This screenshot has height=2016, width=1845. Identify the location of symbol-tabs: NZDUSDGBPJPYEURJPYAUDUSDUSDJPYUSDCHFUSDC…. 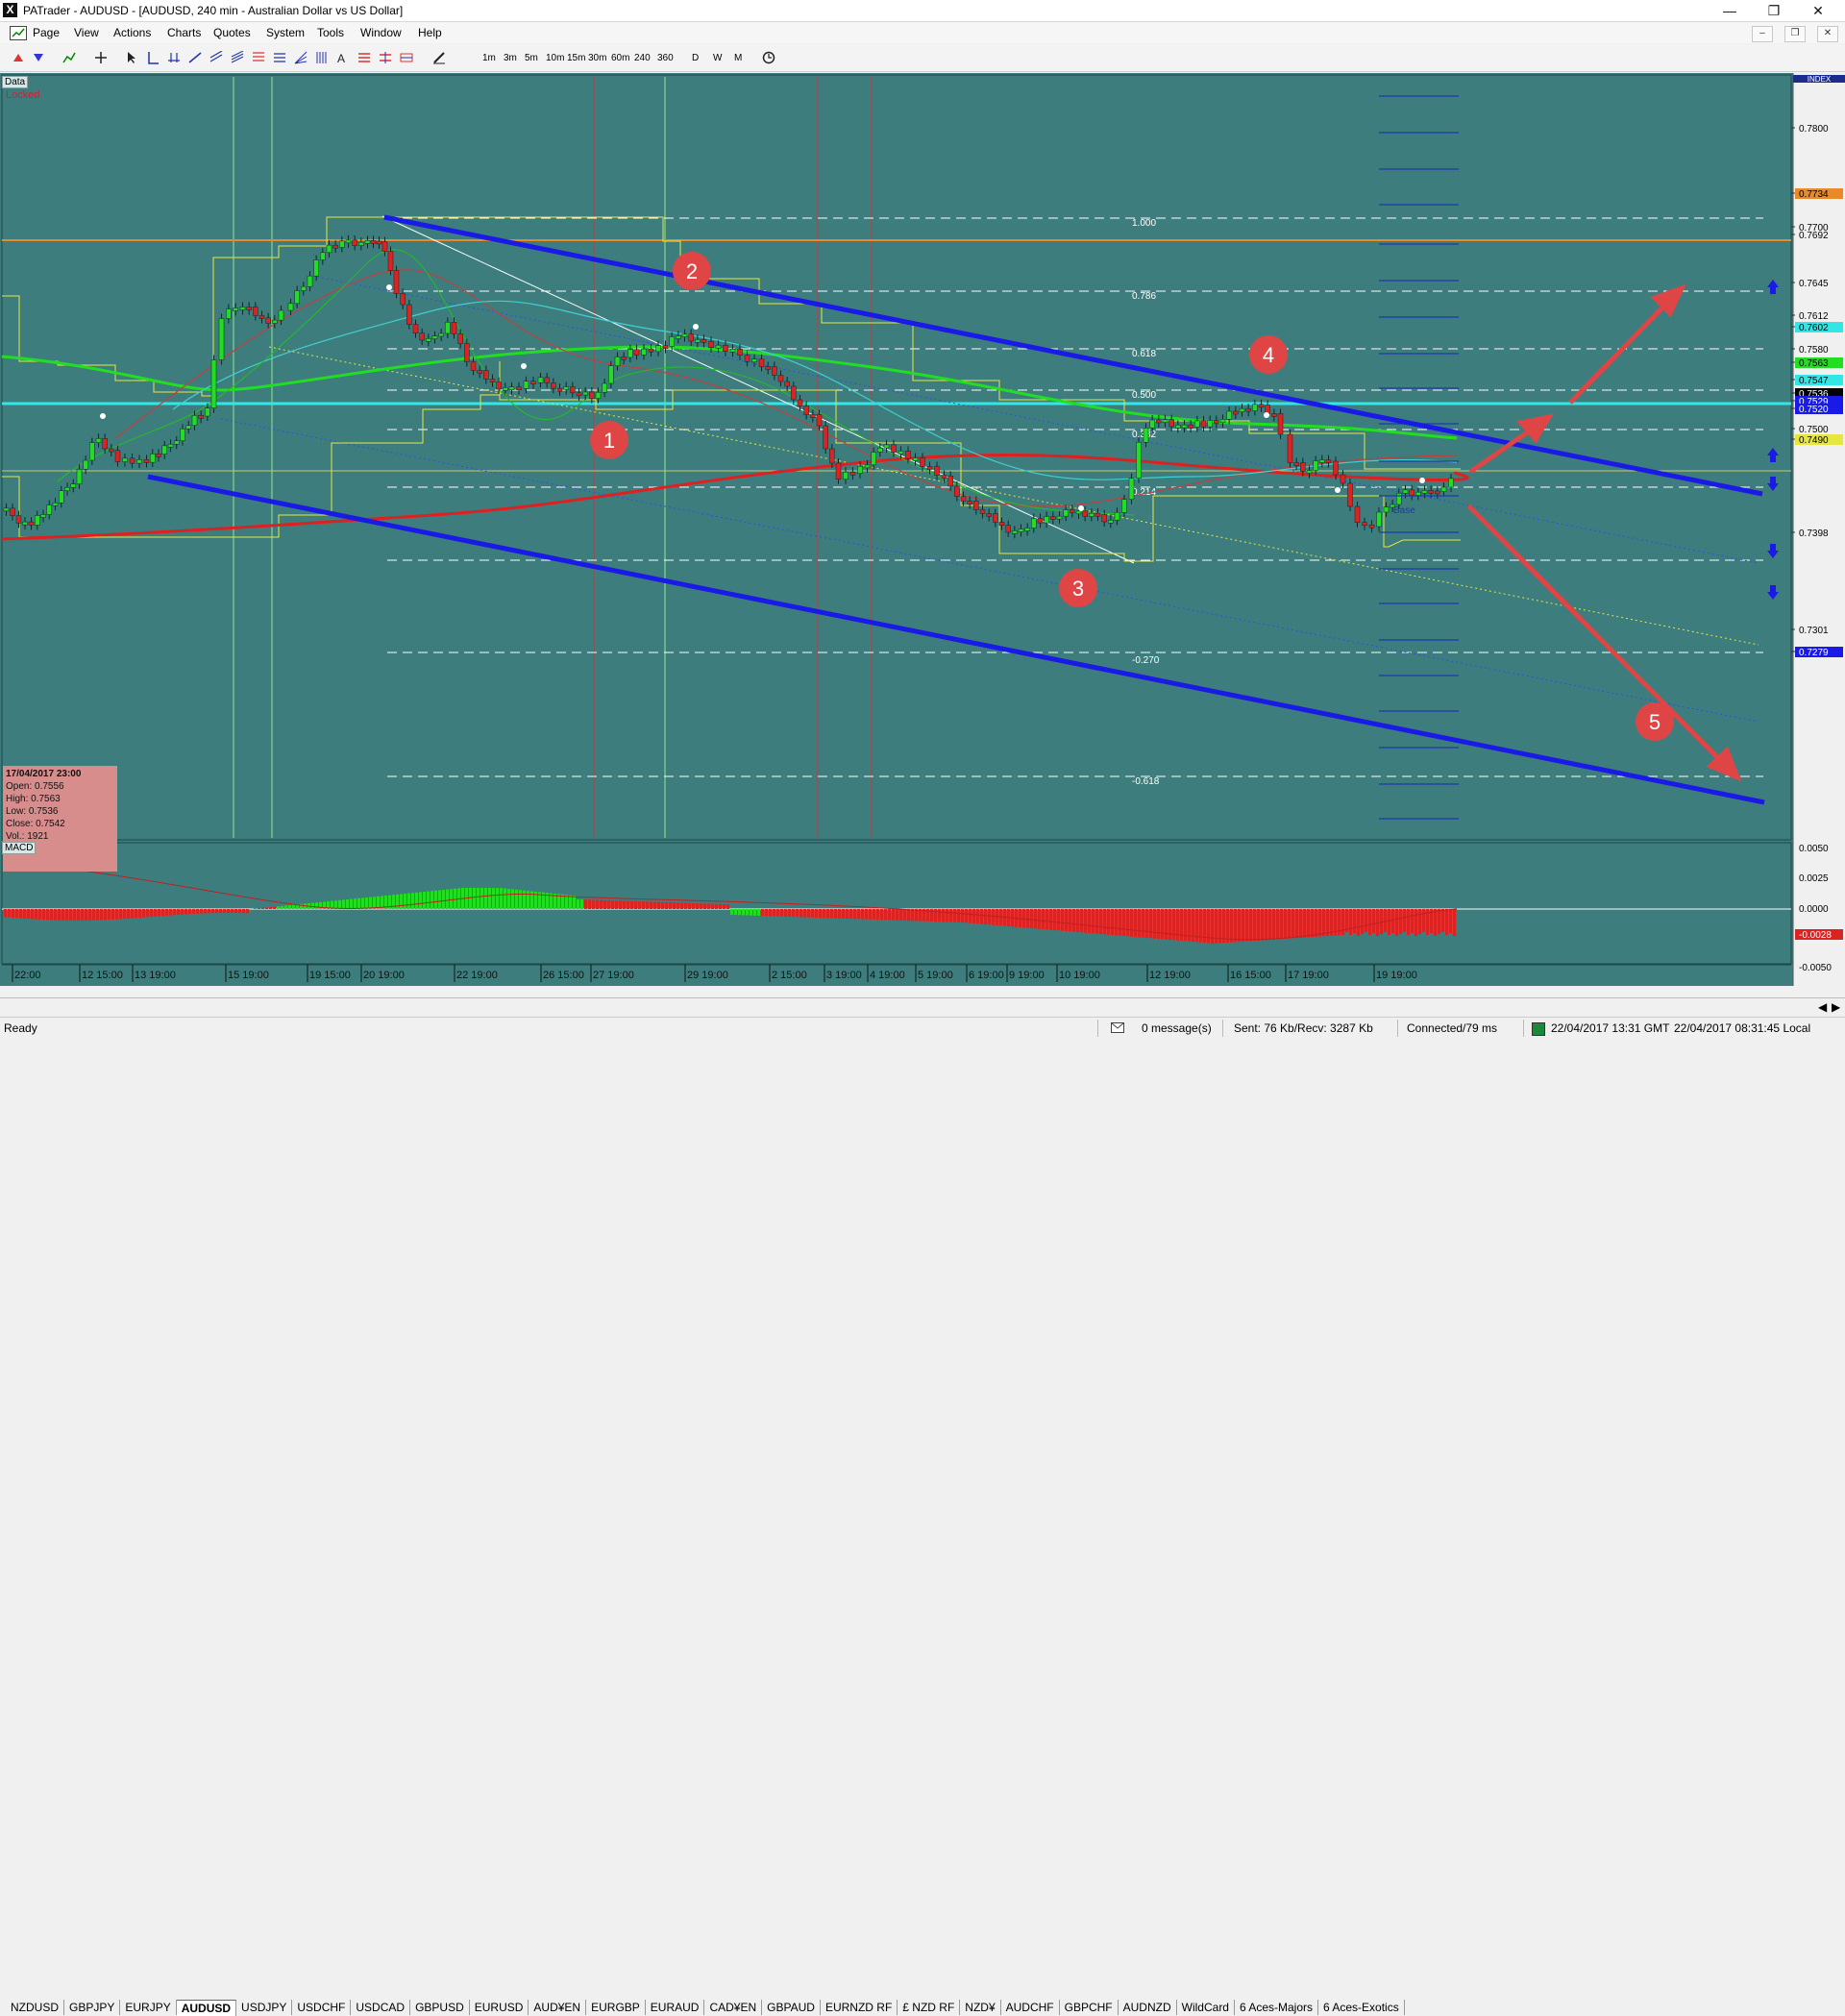
(706, 1009).